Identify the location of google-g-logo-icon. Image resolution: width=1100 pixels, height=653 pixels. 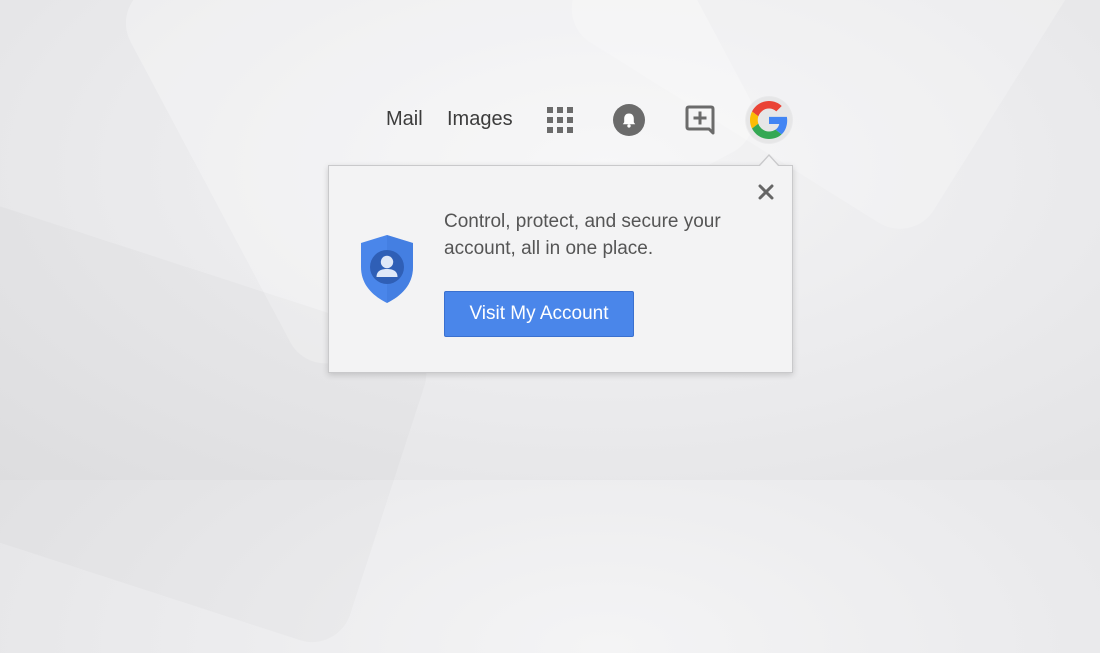
(769, 120).